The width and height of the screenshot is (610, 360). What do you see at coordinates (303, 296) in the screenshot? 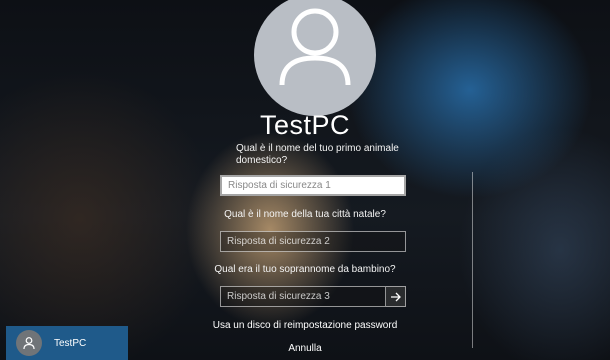
I see `security-answer-3-input` at bounding box center [303, 296].